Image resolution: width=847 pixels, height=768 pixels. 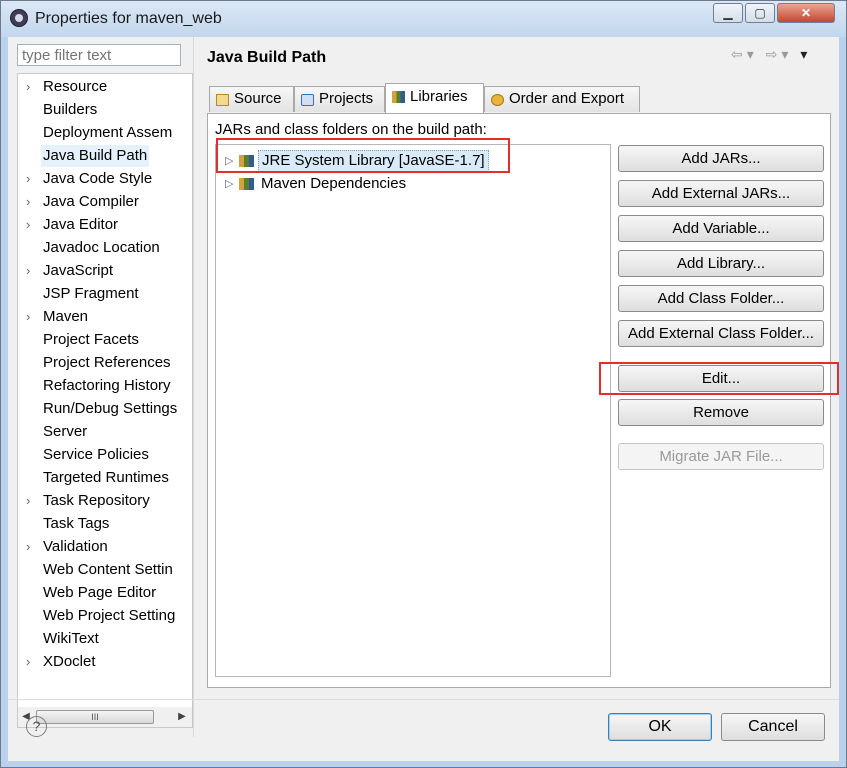 I want to click on window-title: Properties for maven_web, so click(x=128, y=18).